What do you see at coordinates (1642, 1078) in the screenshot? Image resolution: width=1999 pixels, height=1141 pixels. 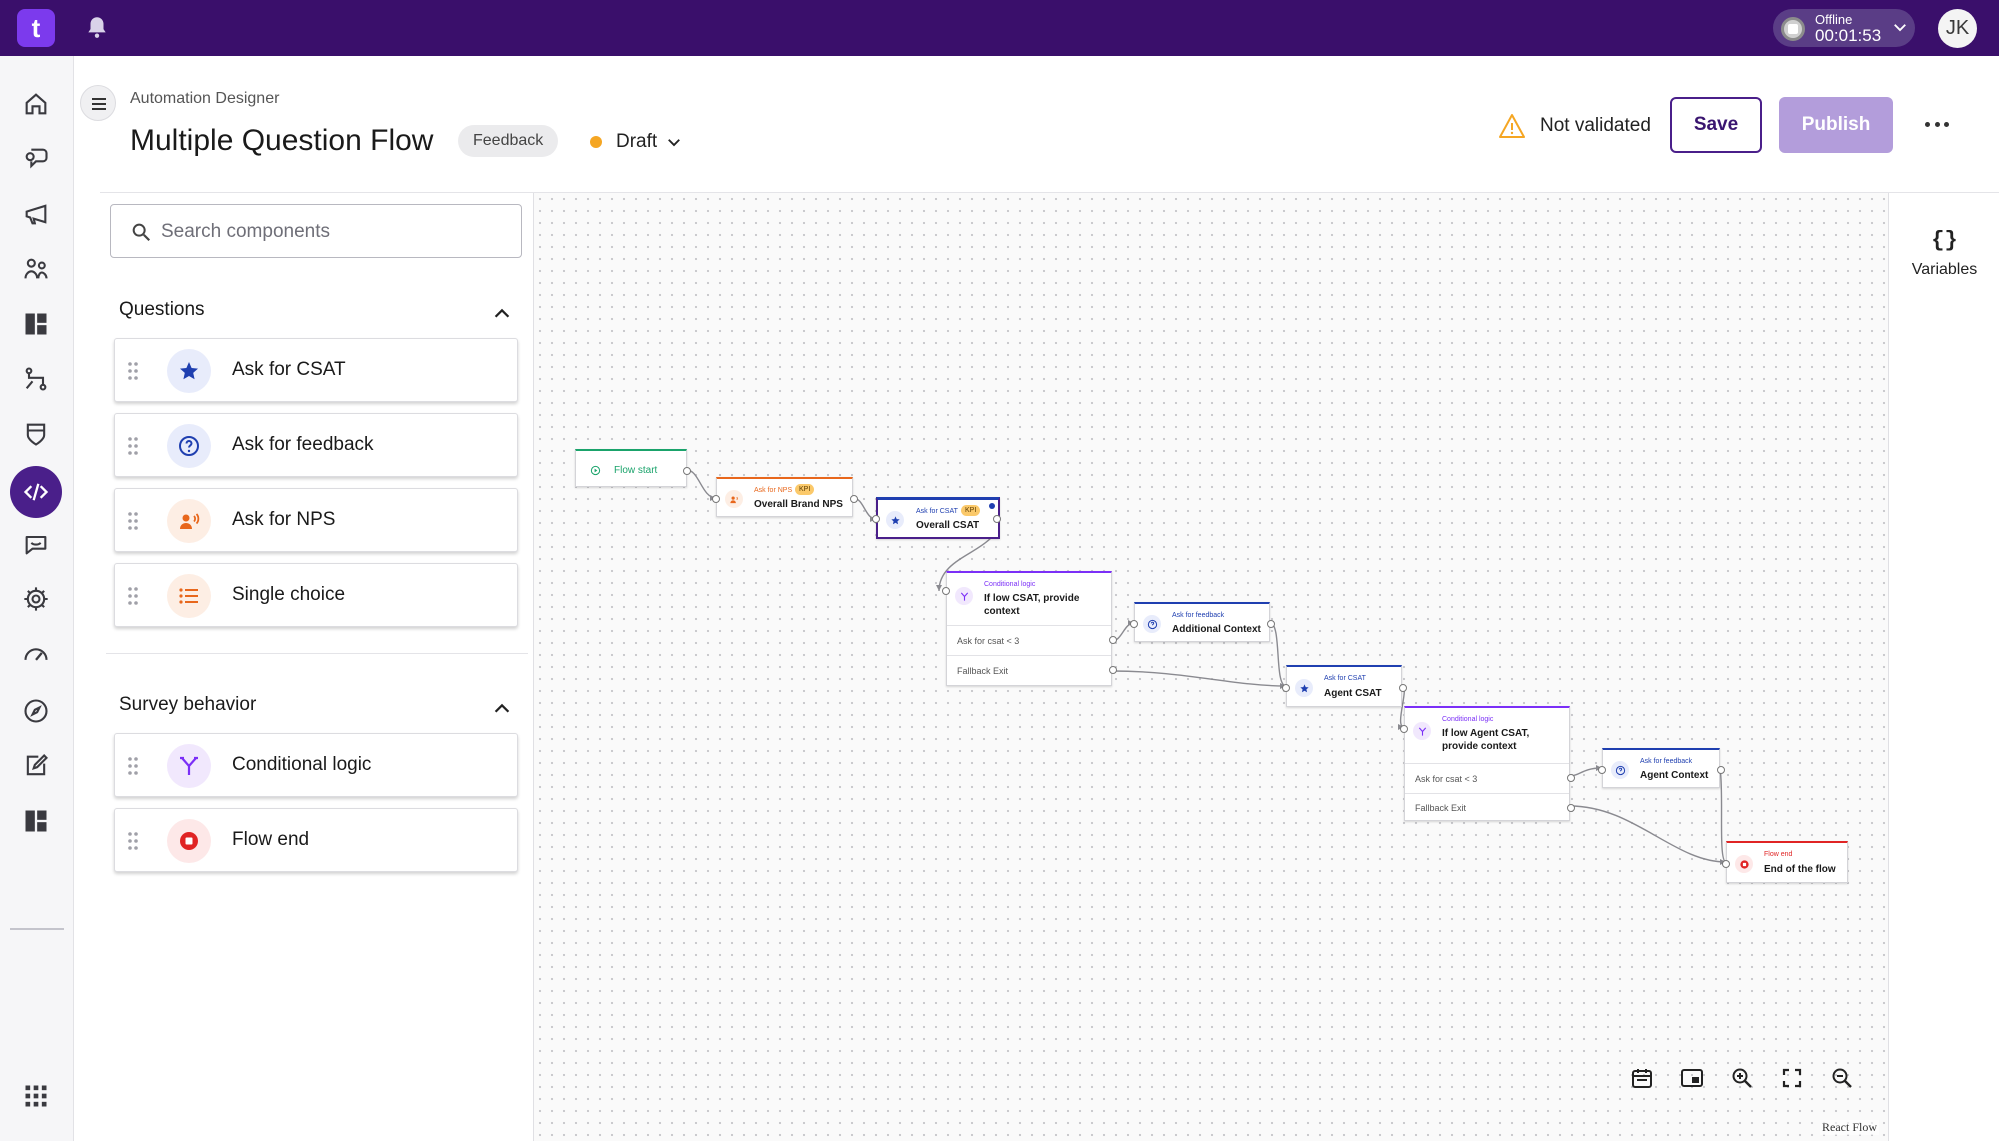 I see `calendar-icon` at bounding box center [1642, 1078].